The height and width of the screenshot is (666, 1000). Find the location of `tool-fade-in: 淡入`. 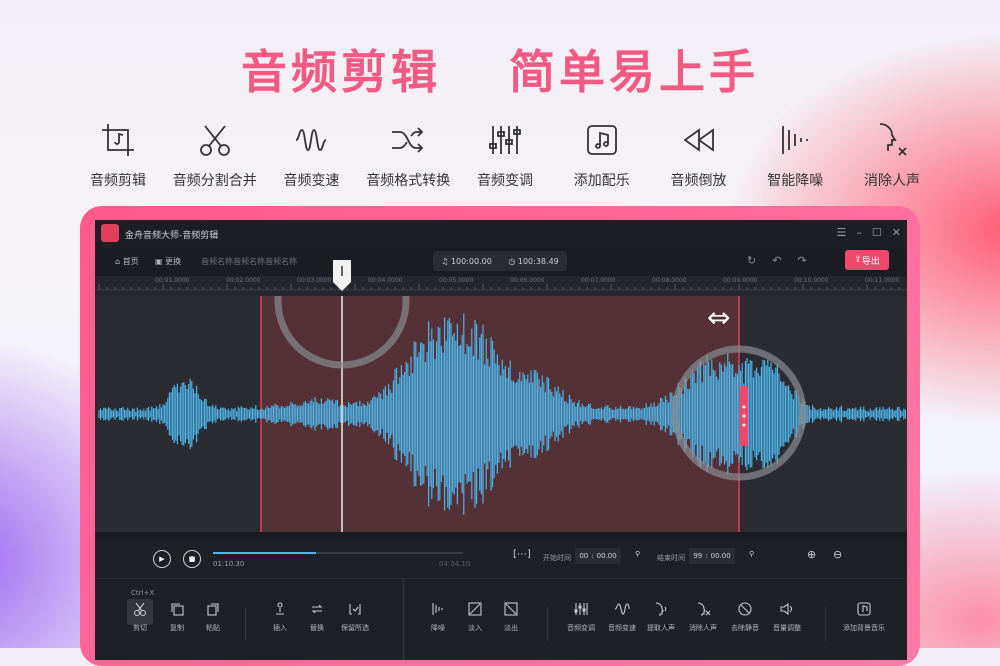

tool-fade-in: 淡入 is located at coordinates (475, 617).